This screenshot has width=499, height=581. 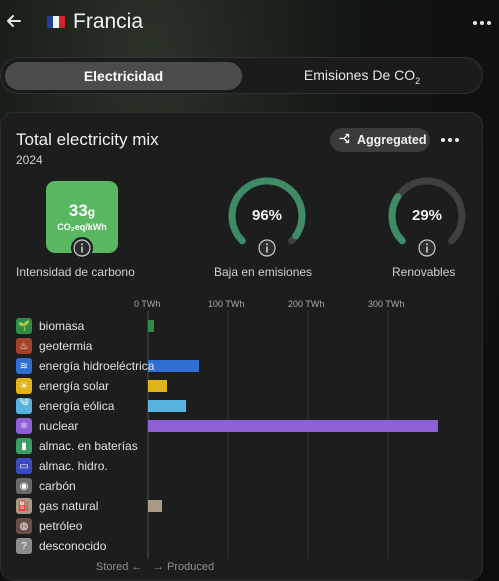 I want to click on category-label: carbón, so click(x=57, y=486).